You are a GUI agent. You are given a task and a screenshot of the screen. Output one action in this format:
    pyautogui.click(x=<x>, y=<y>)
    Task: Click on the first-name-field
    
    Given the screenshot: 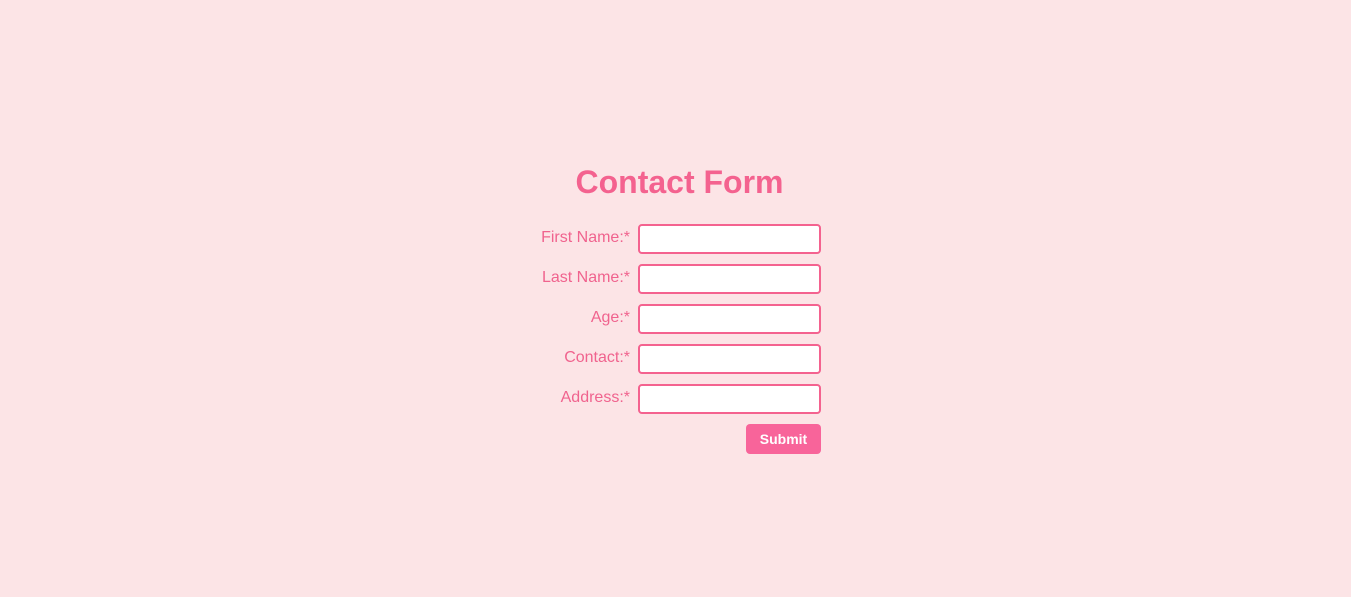 What is the action you would take?
    pyautogui.click(x=729, y=239)
    